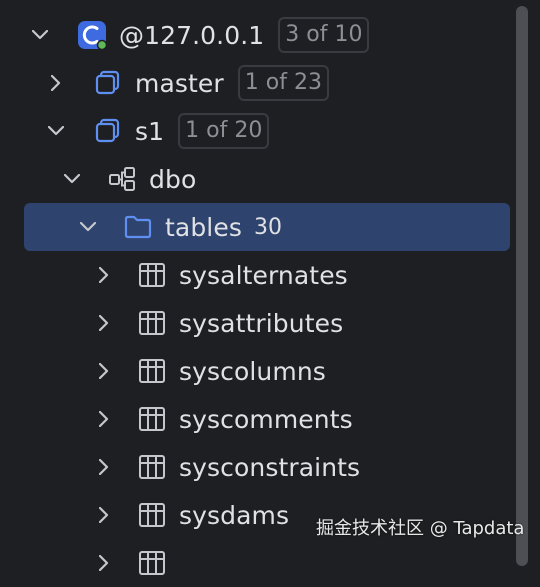  What do you see at coordinates (522, 286) in the screenshot?
I see `vertical-scrollbar` at bounding box center [522, 286].